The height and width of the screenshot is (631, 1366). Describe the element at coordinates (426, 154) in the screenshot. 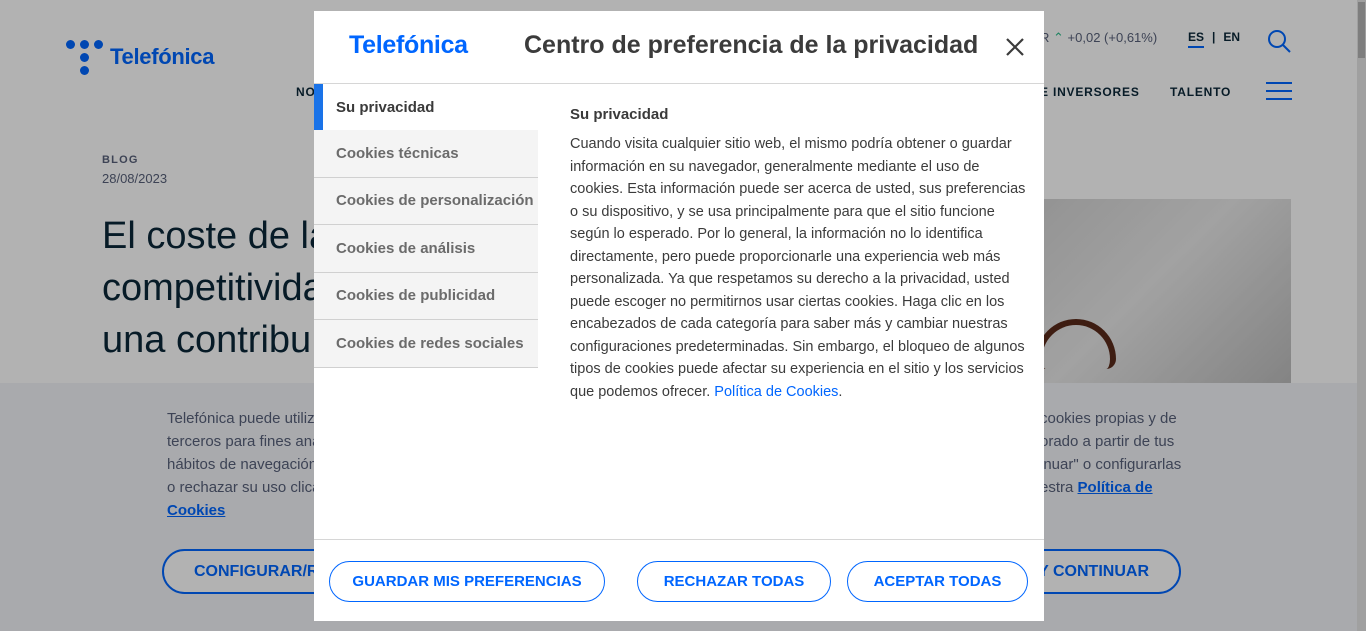

I see `tab-cookies-tecnicas: Cookies técnicas` at that location.